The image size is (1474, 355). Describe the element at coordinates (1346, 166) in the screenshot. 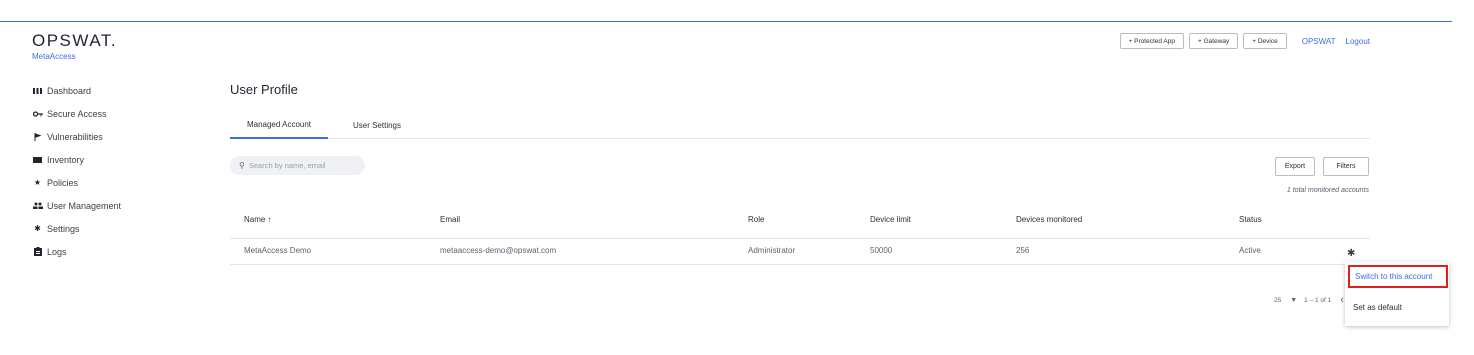

I see `filters-button: Filters` at that location.